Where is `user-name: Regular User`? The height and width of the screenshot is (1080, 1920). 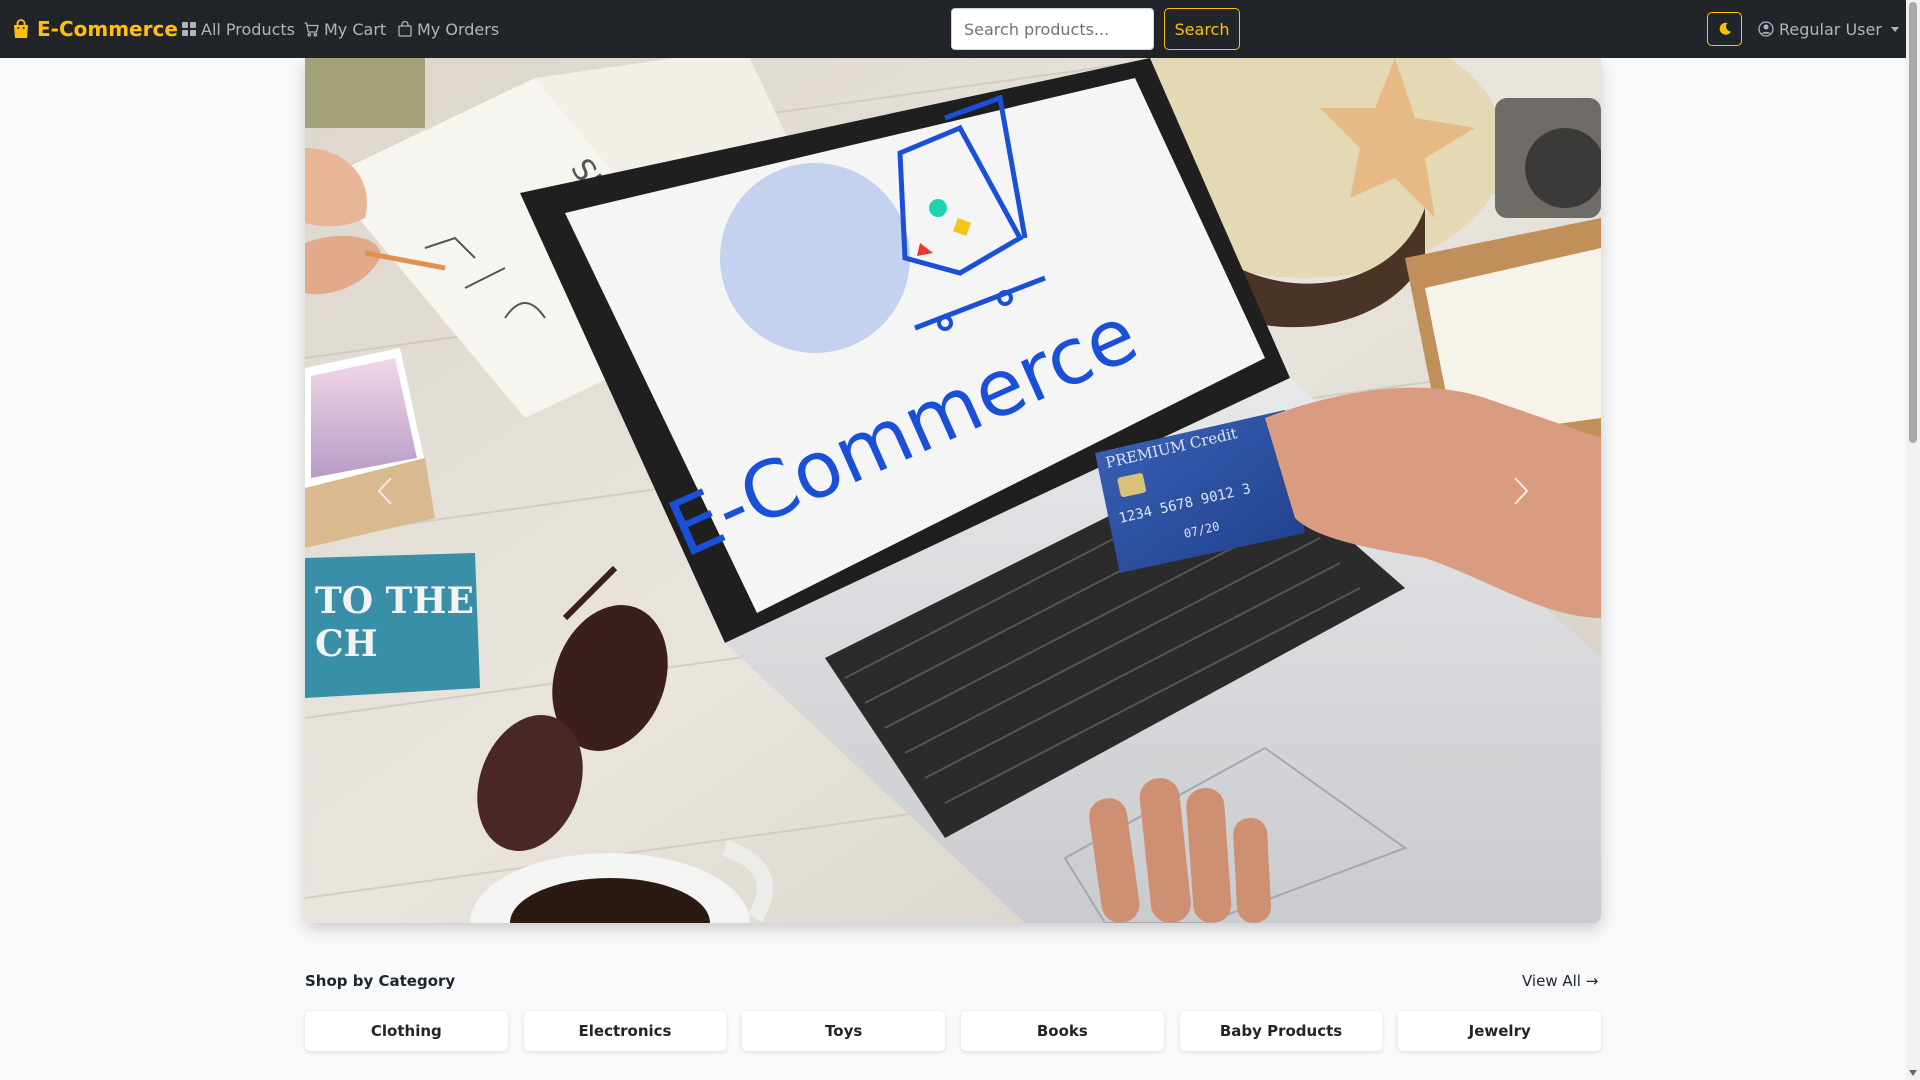 user-name: Regular User is located at coordinates (1830, 29).